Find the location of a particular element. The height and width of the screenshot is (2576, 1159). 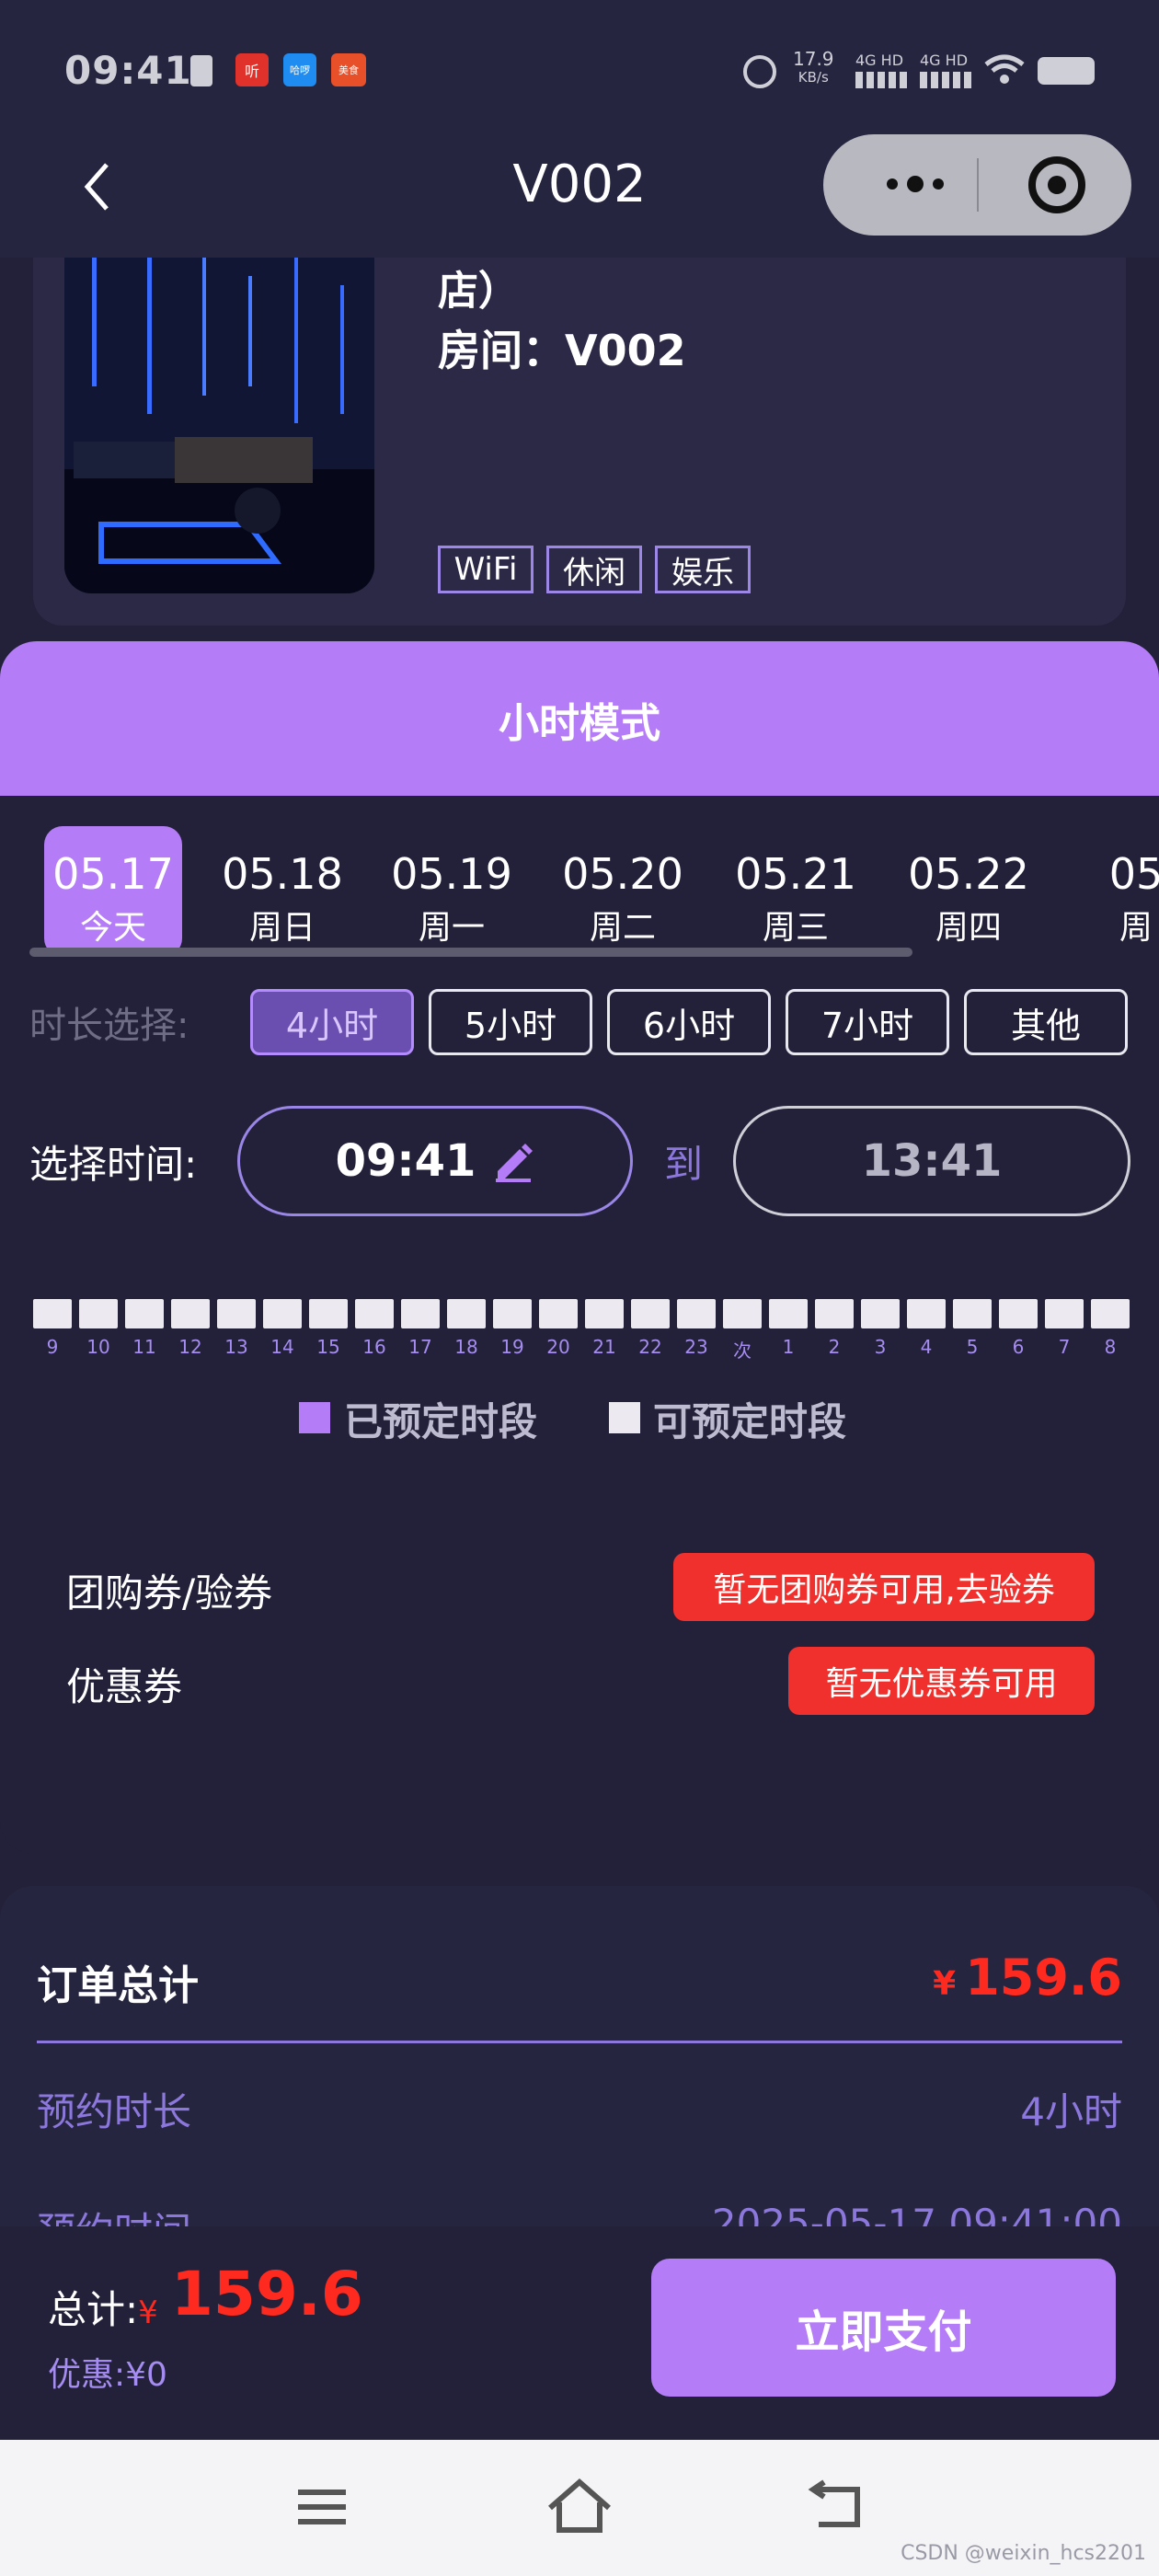

date-weekday: 周四 is located at coordinates (968, 928).